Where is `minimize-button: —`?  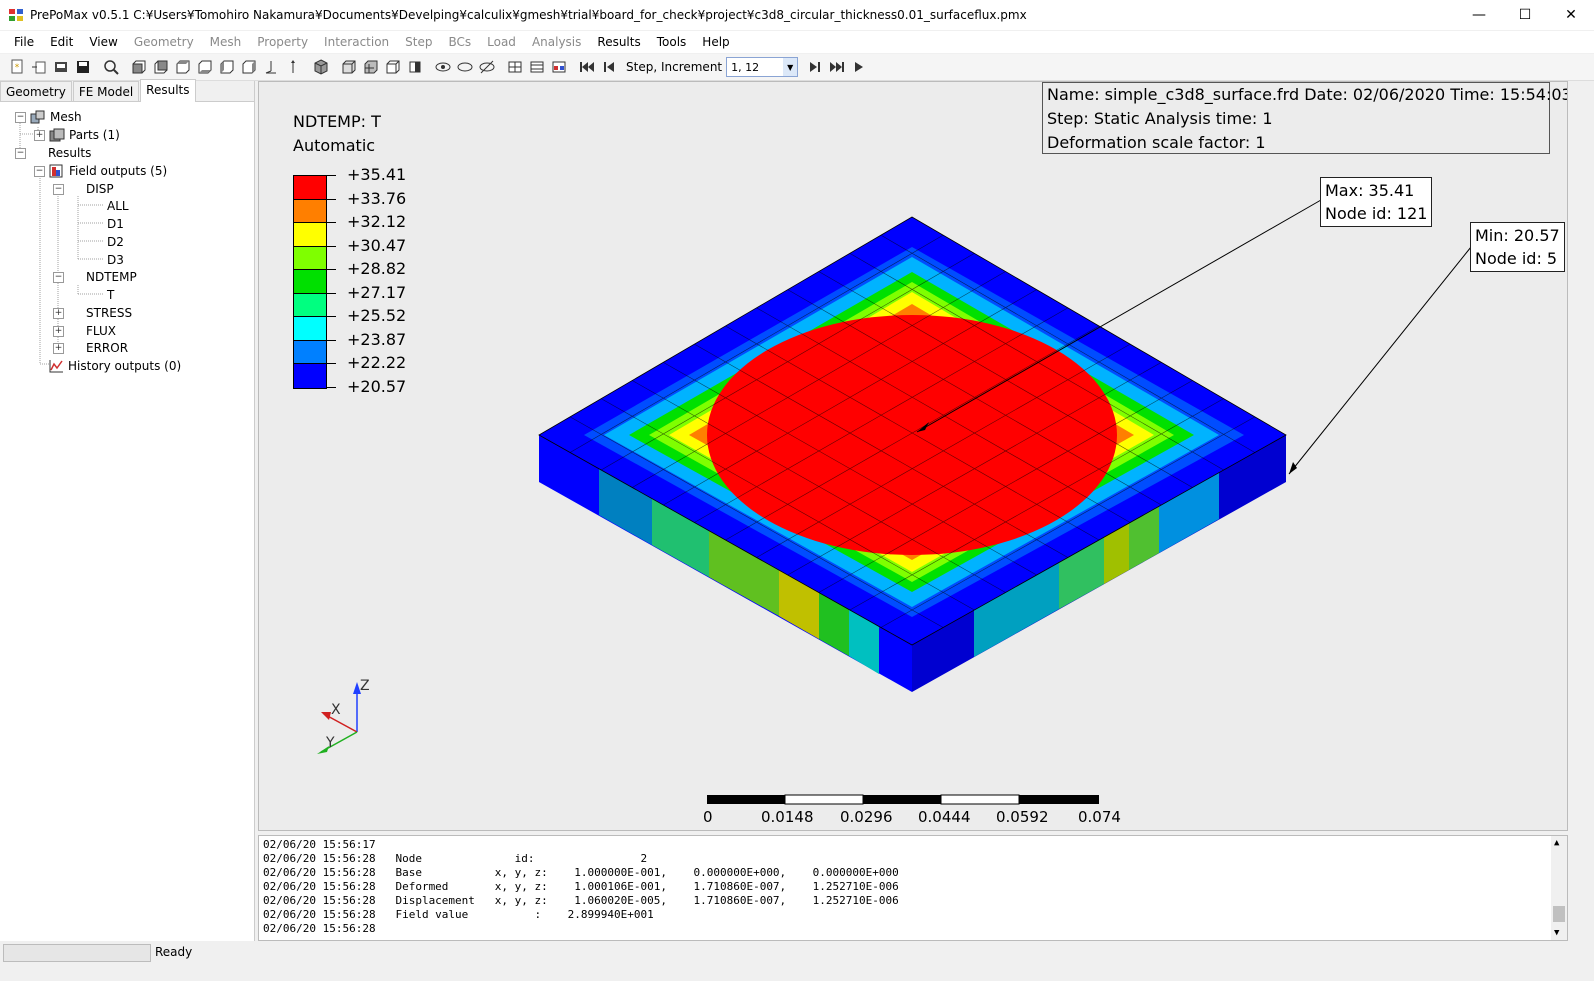
minimize-button: — is located at coordinates (1479, 15).